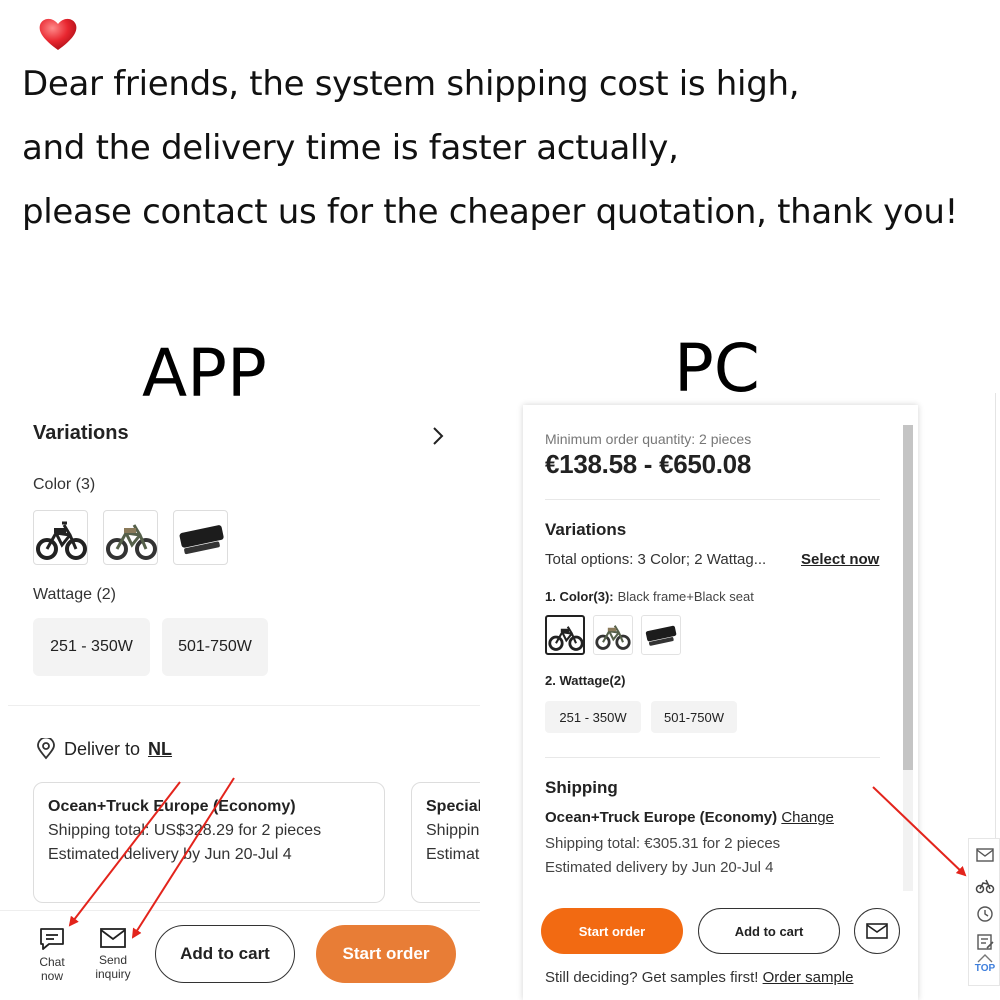  I want to click on back-to-top-button: TOP, so click(985, 968).